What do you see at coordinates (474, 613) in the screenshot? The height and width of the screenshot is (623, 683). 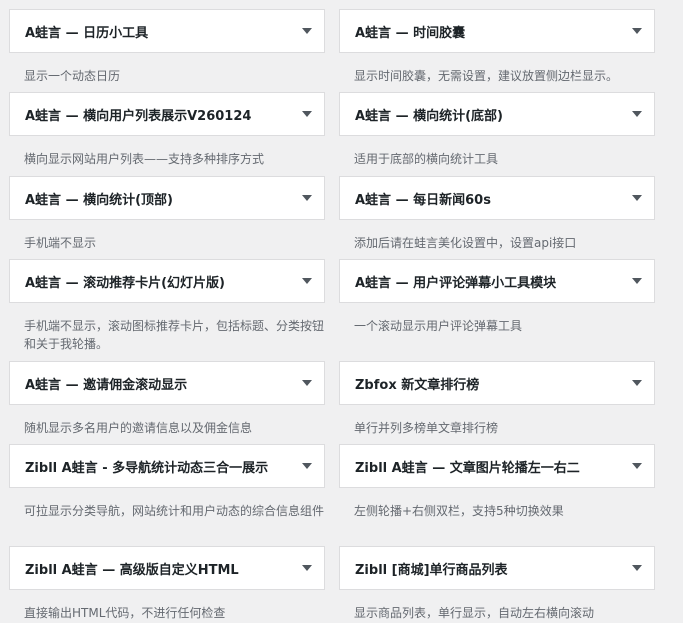 I see `widget-description: 显示商品列表，单行显示，自动左右横向滚动` at bounding box center [474, 613].